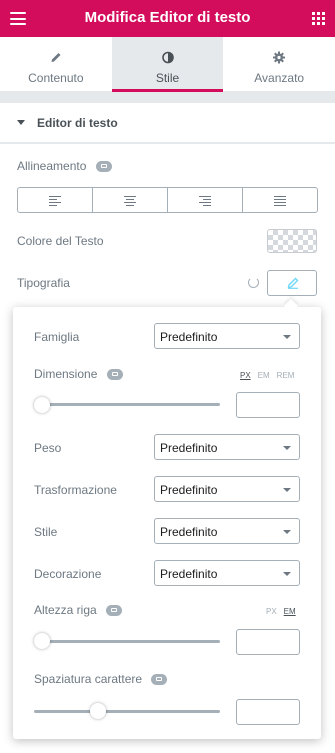 This screenshot has width=335, height=753. Describe the element at coordinates (286, 375) in the screenshot. I see `unit-rem: REM` at that location.